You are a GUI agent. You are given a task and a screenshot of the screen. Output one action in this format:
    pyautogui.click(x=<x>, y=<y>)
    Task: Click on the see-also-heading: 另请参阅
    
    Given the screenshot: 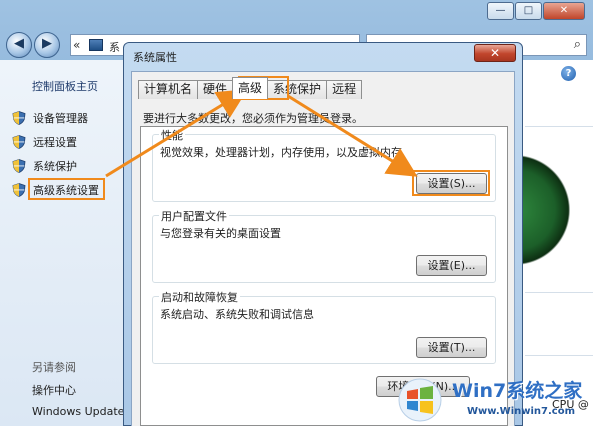 What is the action you would take?
    pyautogui.click(x=54, y=367)
    